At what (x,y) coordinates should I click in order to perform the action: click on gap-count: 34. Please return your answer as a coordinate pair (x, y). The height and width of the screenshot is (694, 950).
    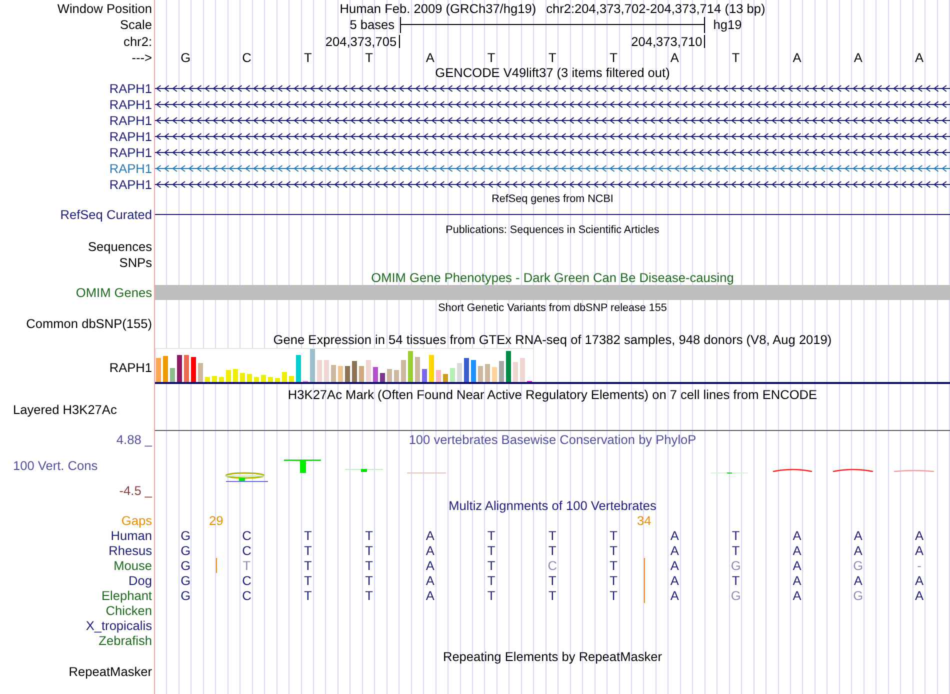
    Looking at the image, I should click on (644, 520).